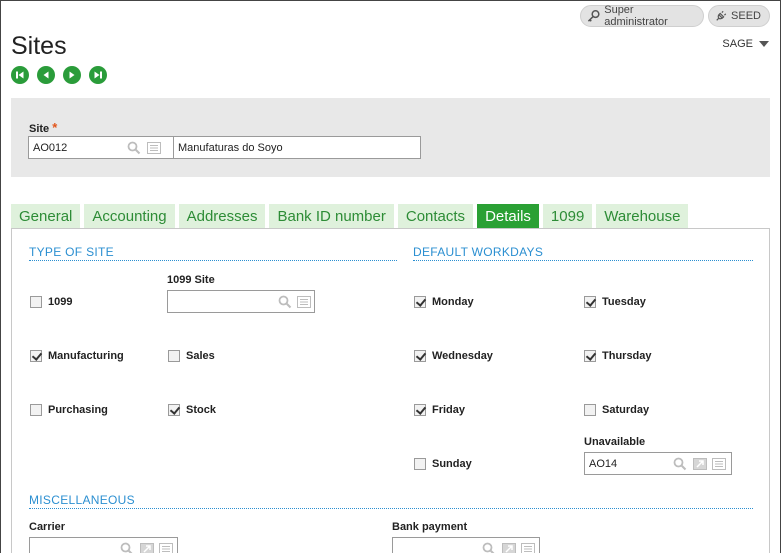  I want to click on skip-last-icon, so click(98, 75).